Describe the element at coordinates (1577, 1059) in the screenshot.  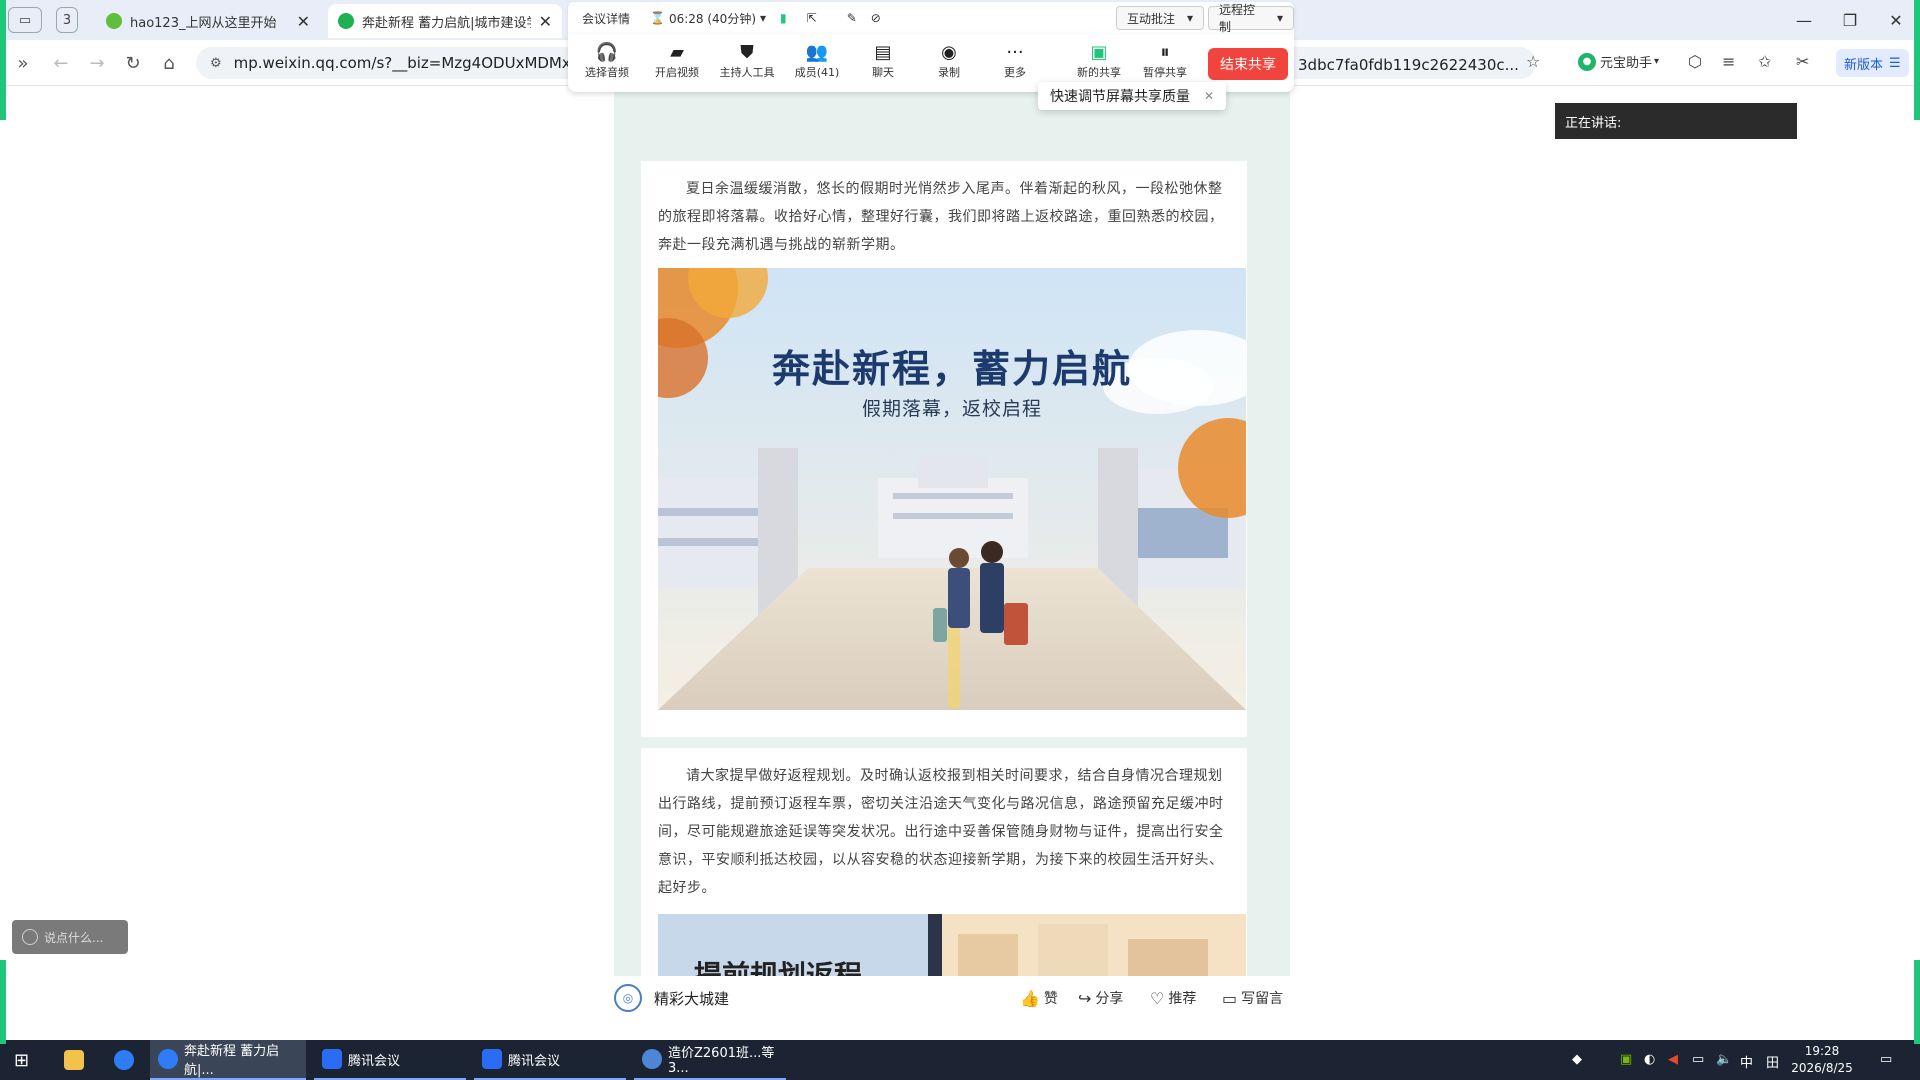
I see `meeting-tray-icon: ◆` at that location.